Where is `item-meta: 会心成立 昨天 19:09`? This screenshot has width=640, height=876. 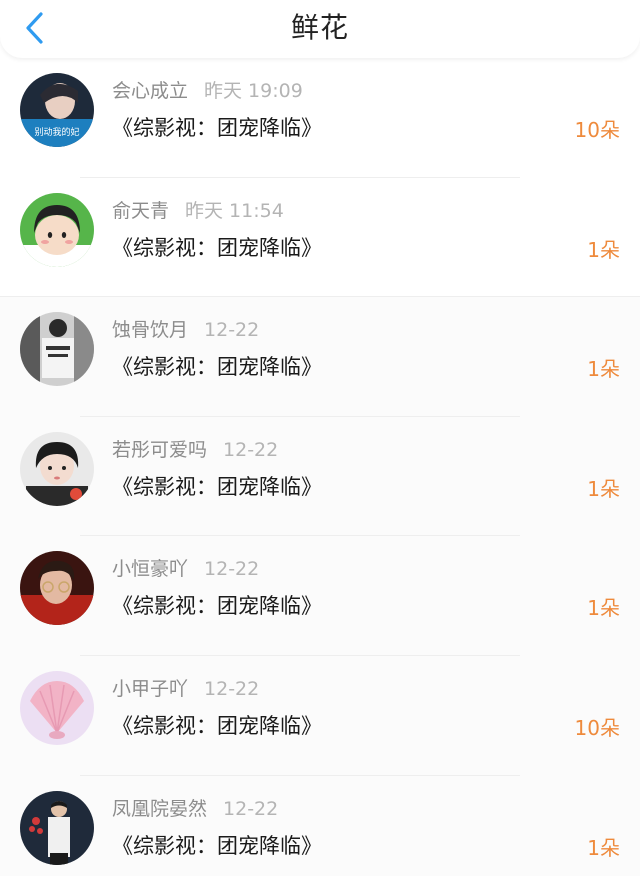 item-meta: 会心成立 昨天 19:09 is located at coordinates (207, 91).